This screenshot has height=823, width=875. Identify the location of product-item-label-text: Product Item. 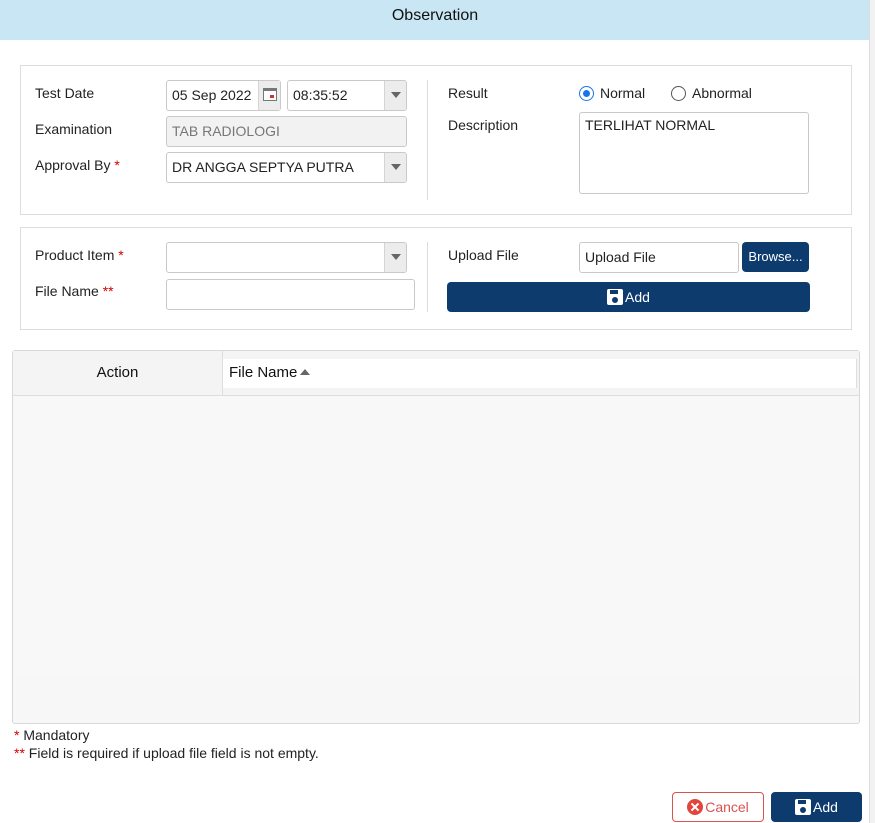
(75, 255).